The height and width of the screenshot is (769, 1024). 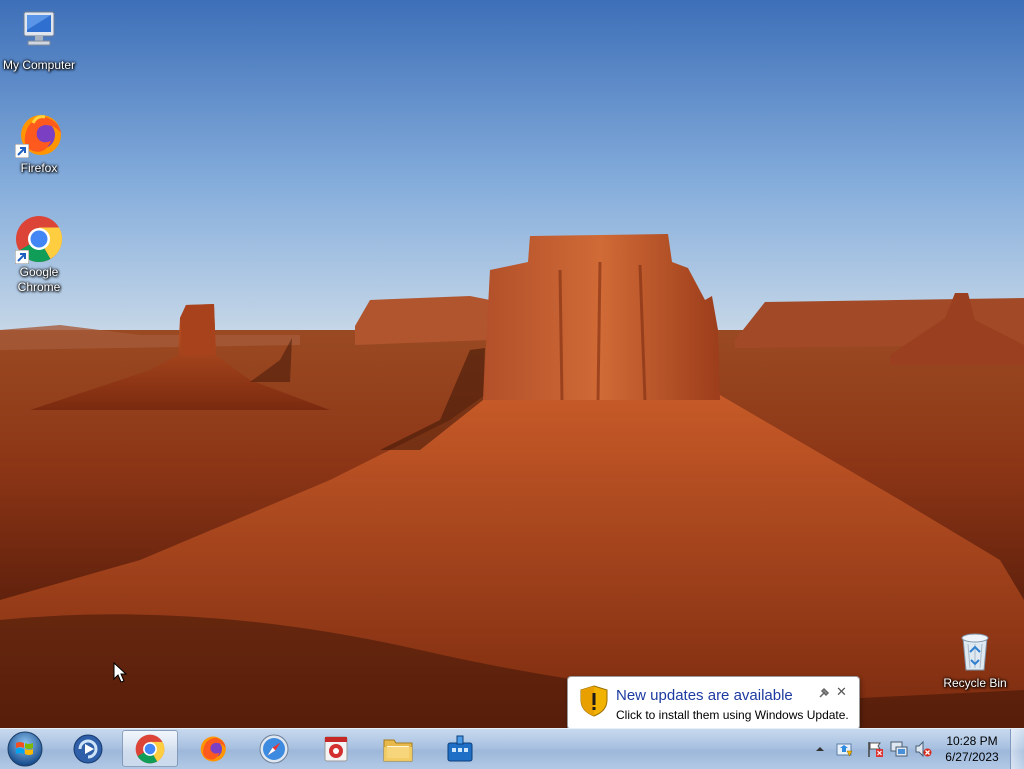 What do you see at coordinates (39, 28) in the screenshot?
I see `computer-icon` at bounding box center [39, 28].